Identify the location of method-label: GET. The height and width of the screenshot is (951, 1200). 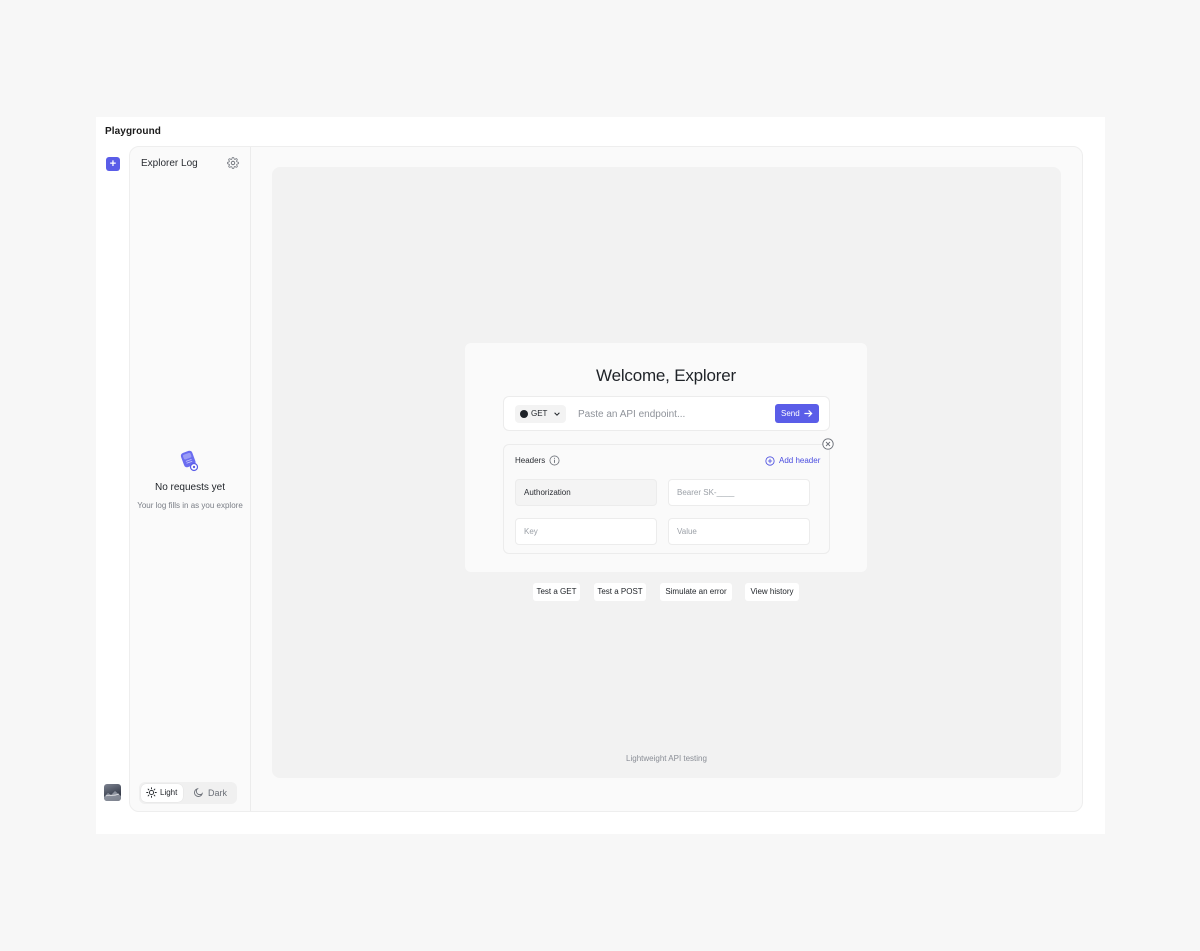
(539, 413).